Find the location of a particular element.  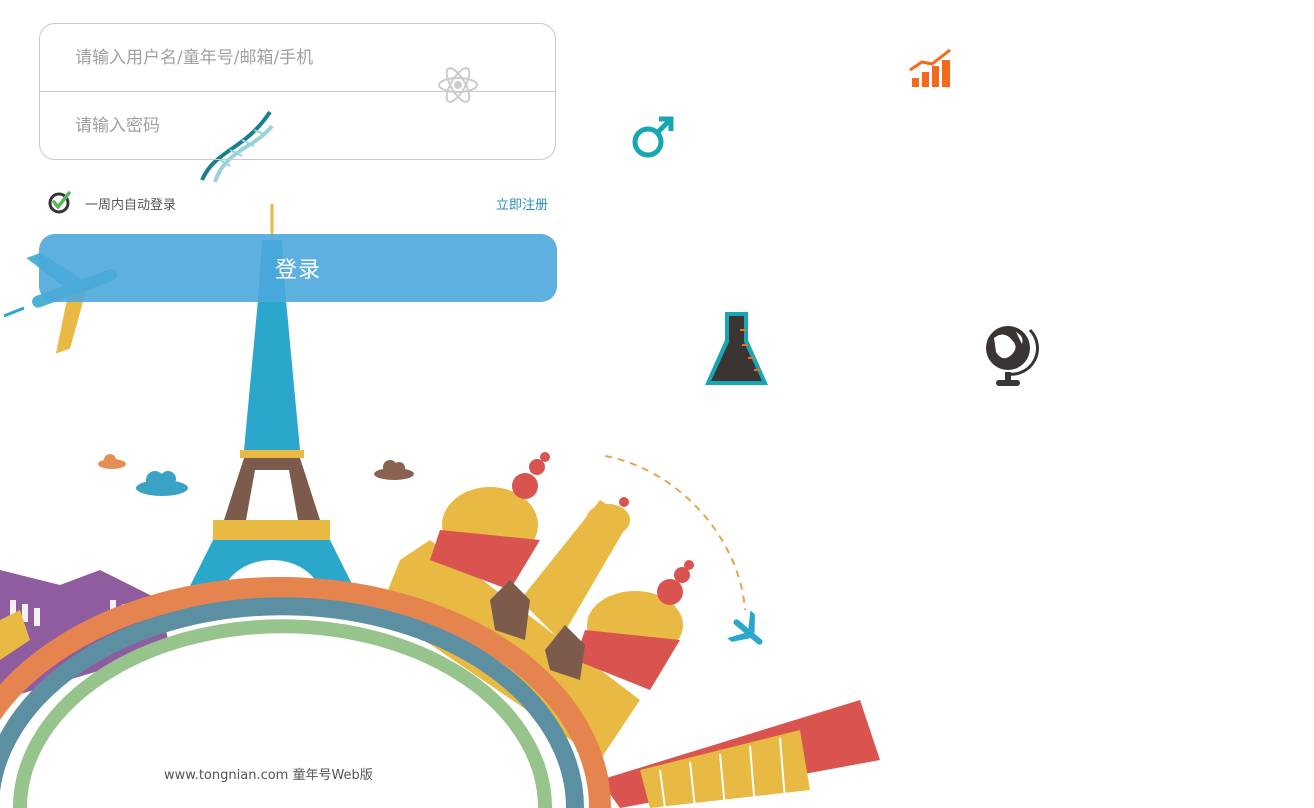

footer-text: www.tongnian.com 童年号Web版 is located at coordinates (268, 775).